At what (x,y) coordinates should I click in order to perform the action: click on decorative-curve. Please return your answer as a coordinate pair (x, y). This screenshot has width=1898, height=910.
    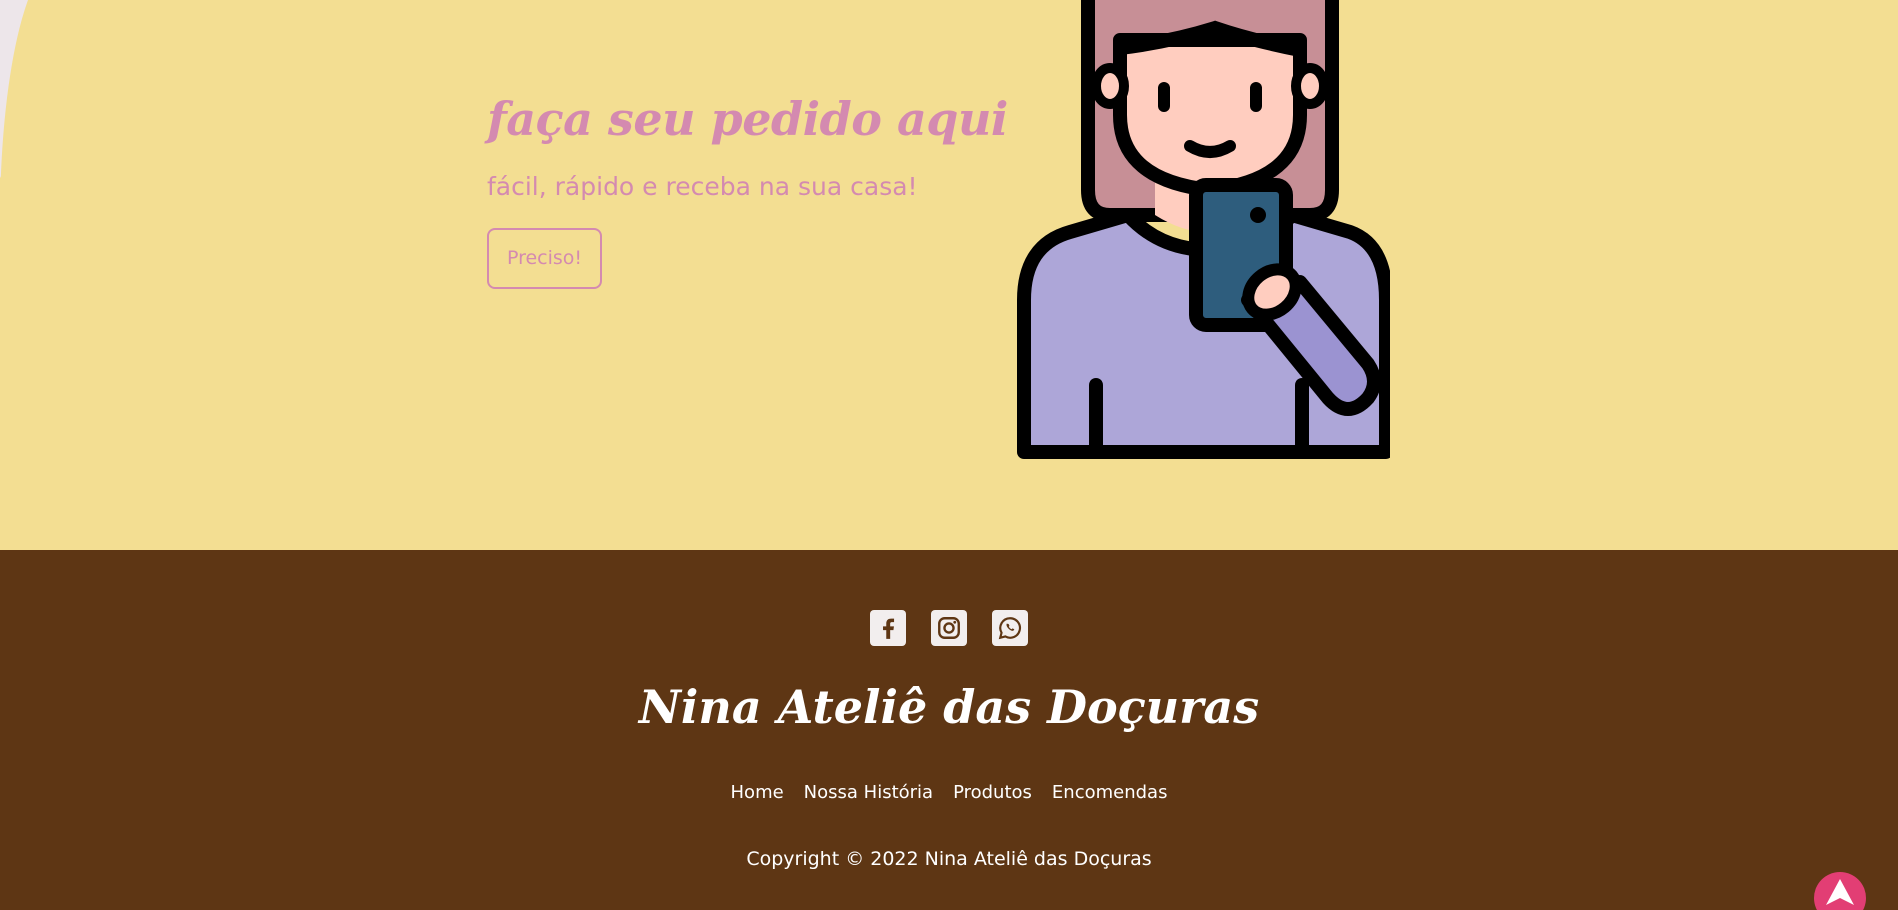
    Looking at the image, I should click on (30, 110).